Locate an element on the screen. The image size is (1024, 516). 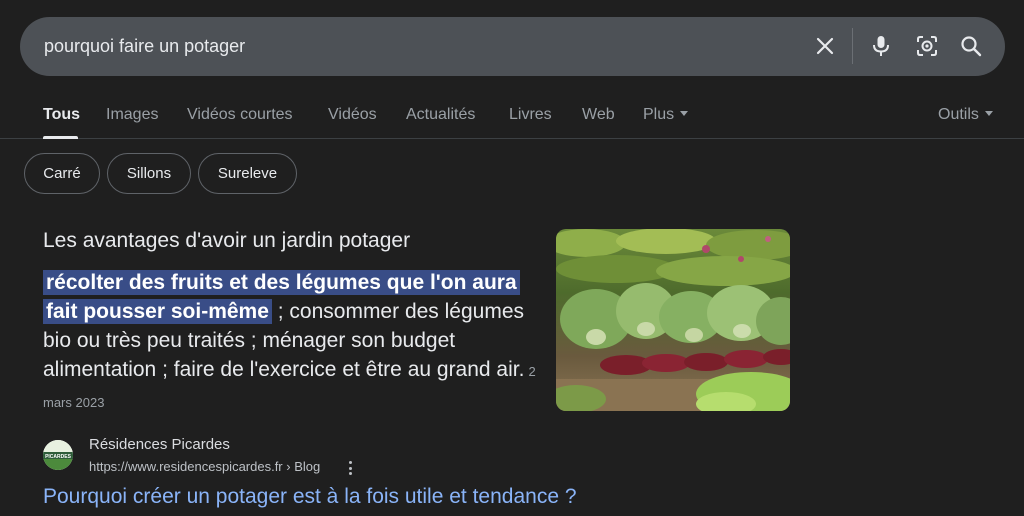
camera-lens-icon is located at coordinates (927, 46).